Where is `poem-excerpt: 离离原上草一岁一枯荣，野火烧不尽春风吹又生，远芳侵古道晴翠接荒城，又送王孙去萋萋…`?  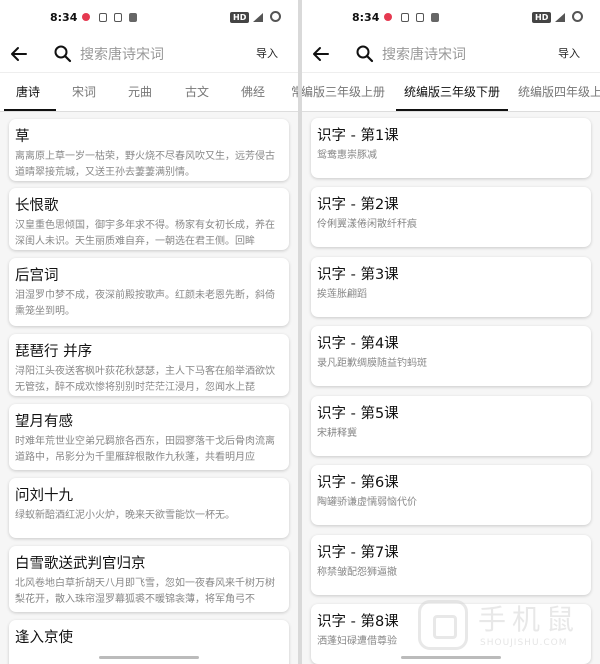
poem-excerpt: 离离原上草一岁一枯荣，野火烧不尽春风吹又生，远芳侵古道晴翠接荒城，又送王孙去萋萋… is located at coordinates (145, 164).